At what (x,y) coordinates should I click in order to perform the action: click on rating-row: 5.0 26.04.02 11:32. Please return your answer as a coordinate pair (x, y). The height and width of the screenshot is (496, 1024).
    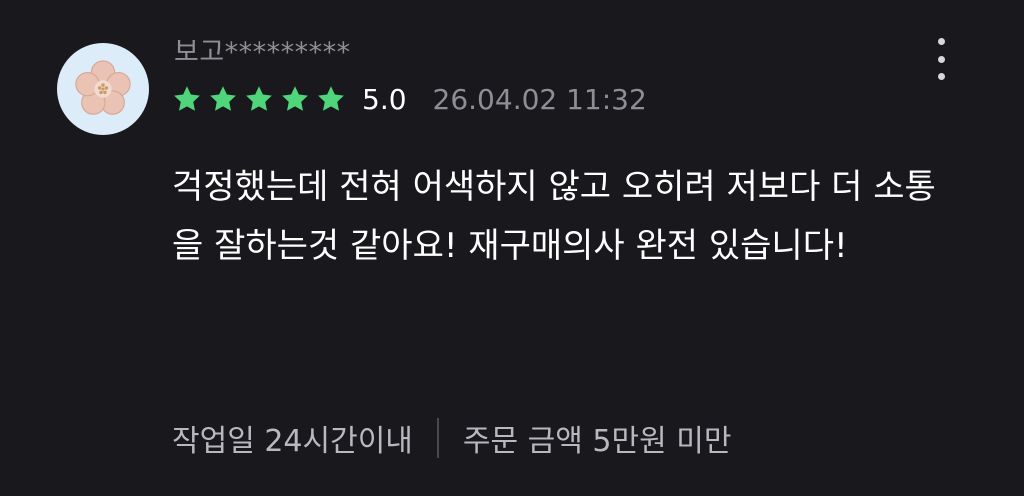
    Looking at the image, I should click on (409, 99).